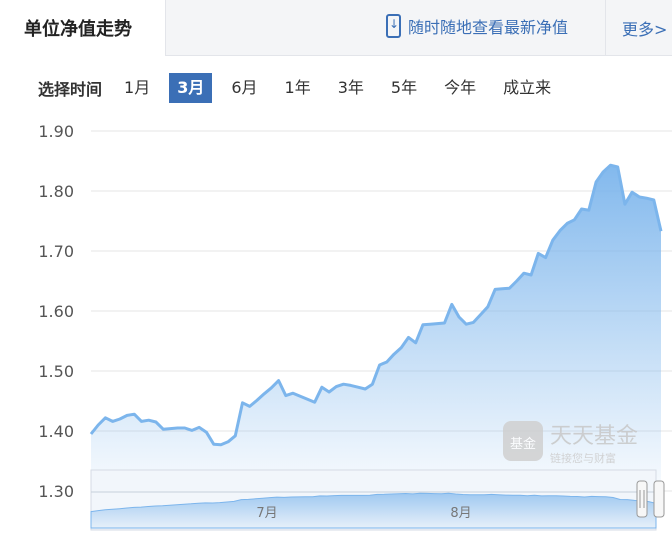 Image resolution: width=672 pixels, height=537 pixels. I want to click on navigator-tick-aug: 8月, so click(460, 513).